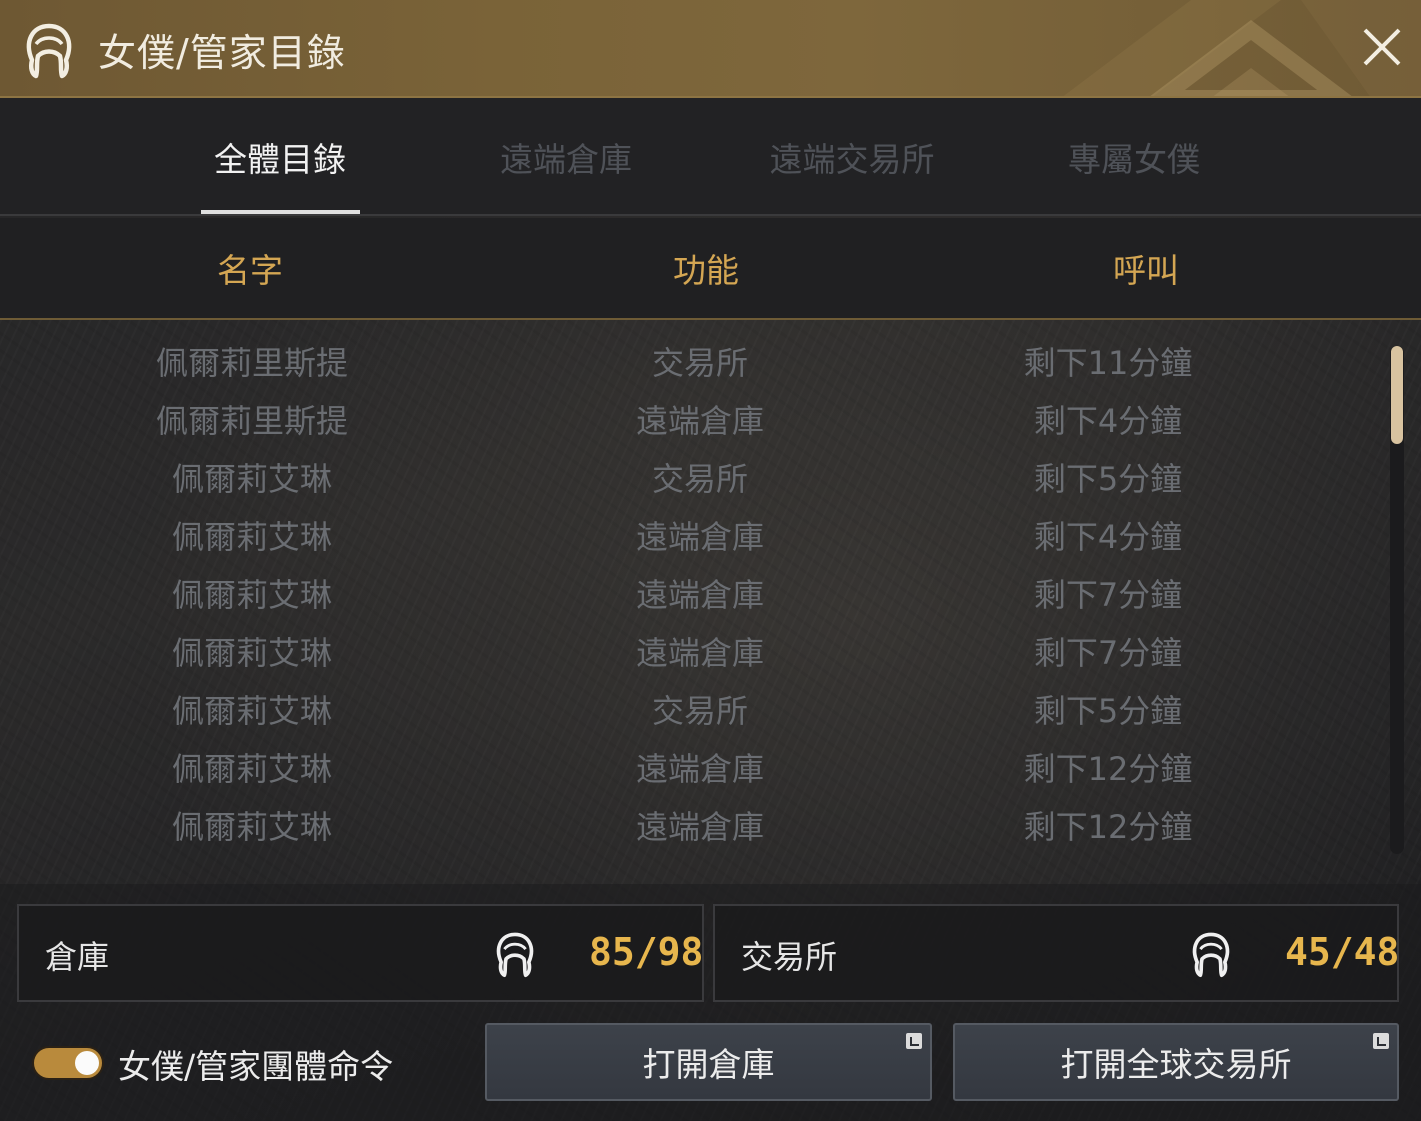 The image size is (1421, 1121). Describe the element at coordinates (77, 957) in the screenshot. I see `warehouse-label: 倉庫` at that location.